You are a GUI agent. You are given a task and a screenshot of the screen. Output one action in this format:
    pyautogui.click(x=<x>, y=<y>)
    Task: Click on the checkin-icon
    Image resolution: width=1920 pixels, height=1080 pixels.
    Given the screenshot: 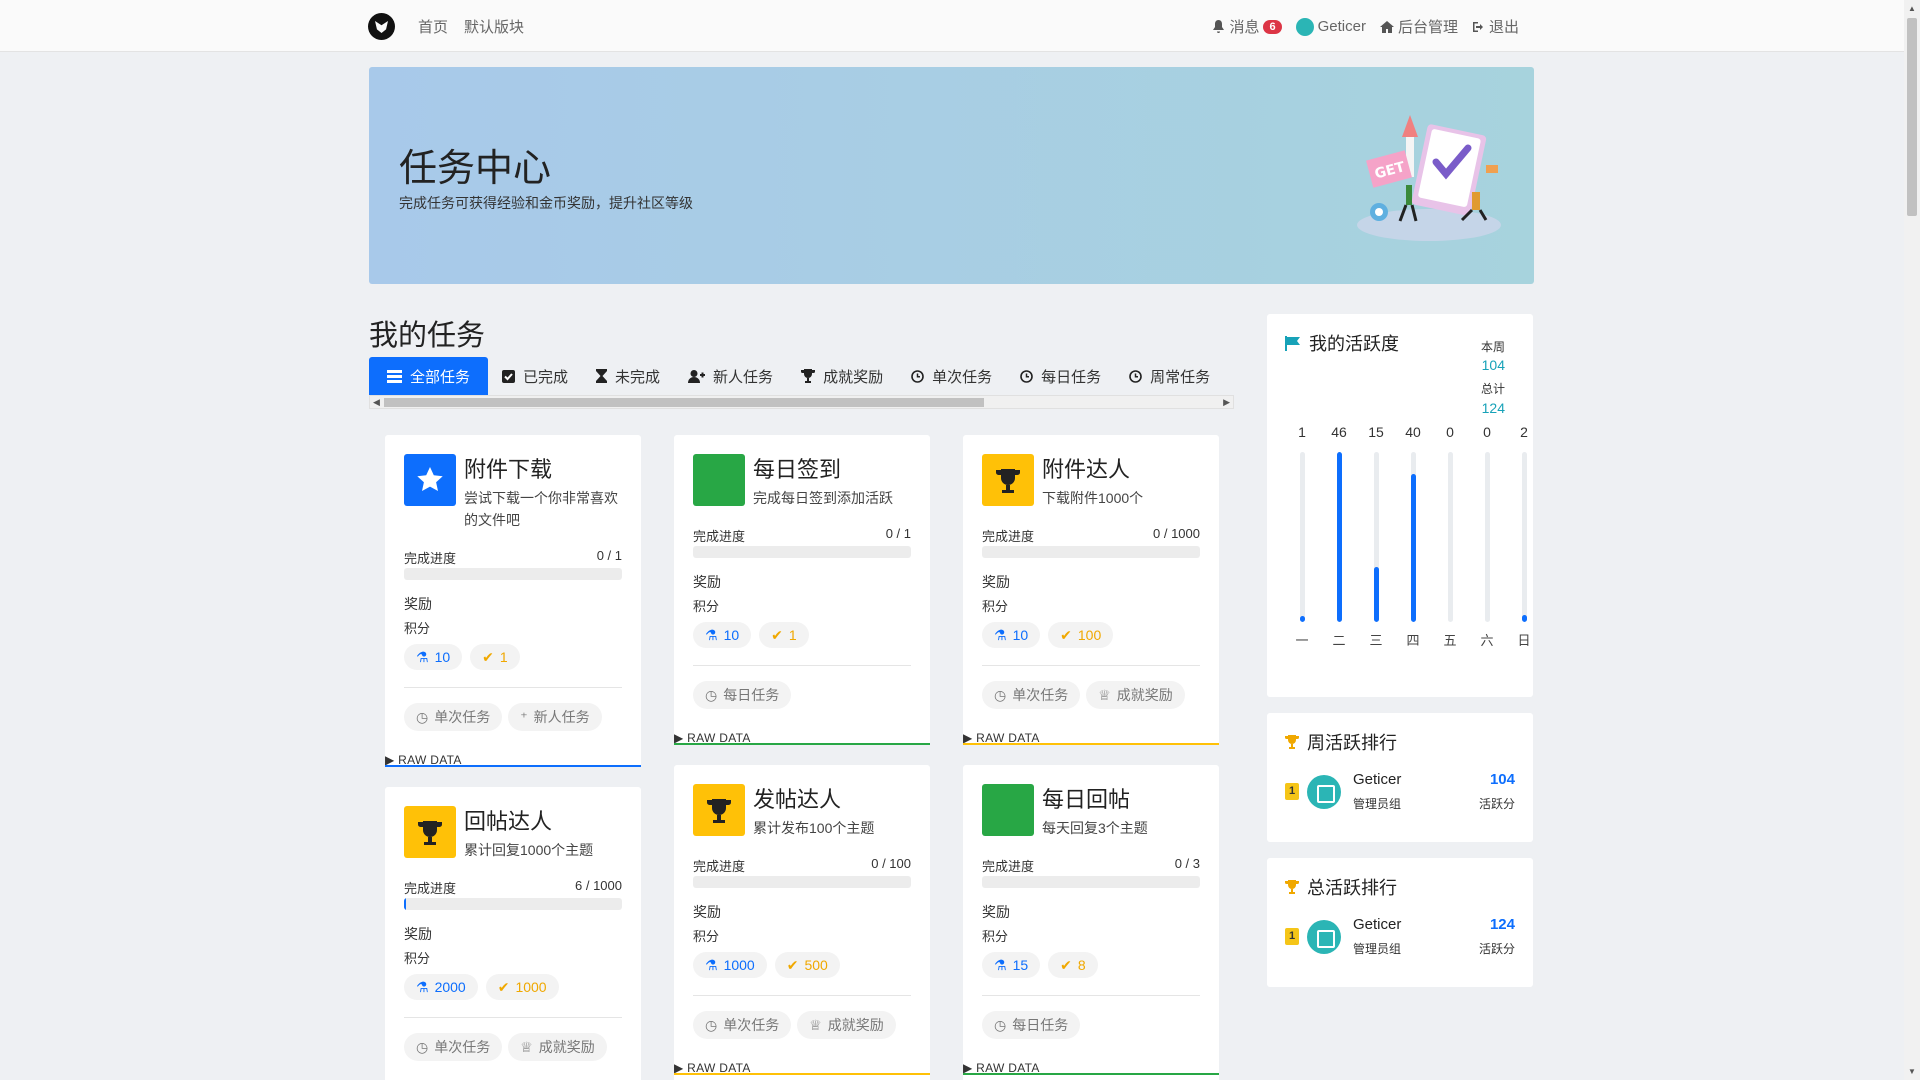 What is the action you would take?
    pyautogui.click(x=719, y=480)
    